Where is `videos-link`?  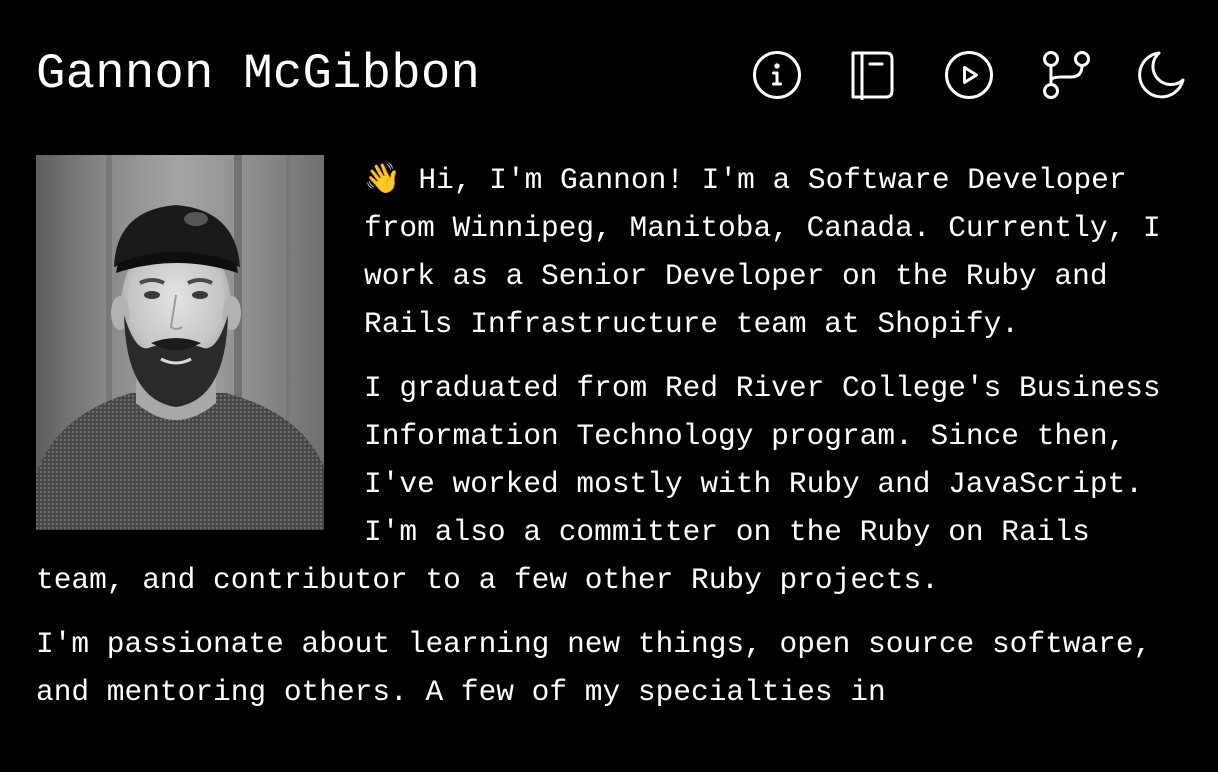
videos-link is located at coordinates (969, 75).